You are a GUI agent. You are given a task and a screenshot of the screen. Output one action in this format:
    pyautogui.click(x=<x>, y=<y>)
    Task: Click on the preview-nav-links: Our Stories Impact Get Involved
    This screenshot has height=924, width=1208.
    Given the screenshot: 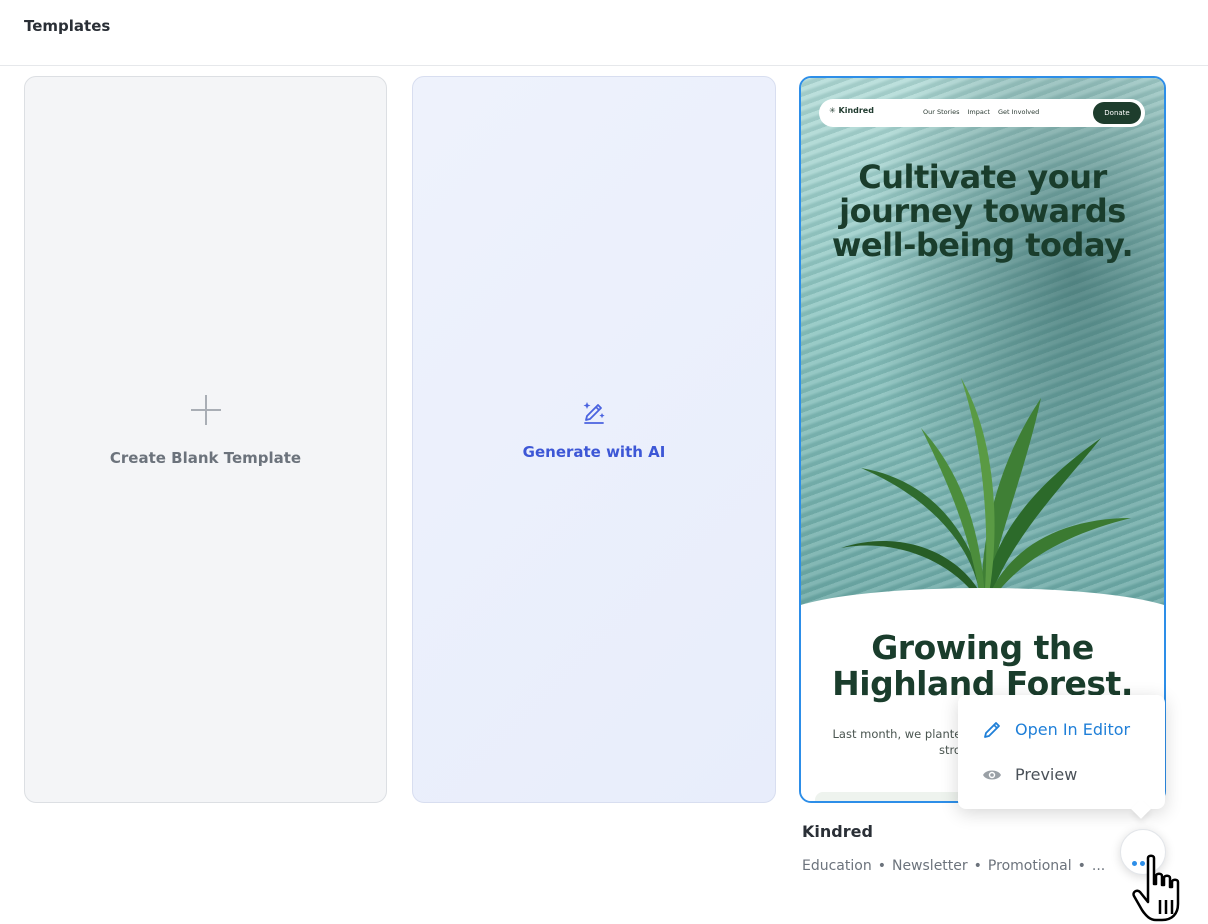 What is the action you would take?
    pyautogui.click(x=981, y=112)
    